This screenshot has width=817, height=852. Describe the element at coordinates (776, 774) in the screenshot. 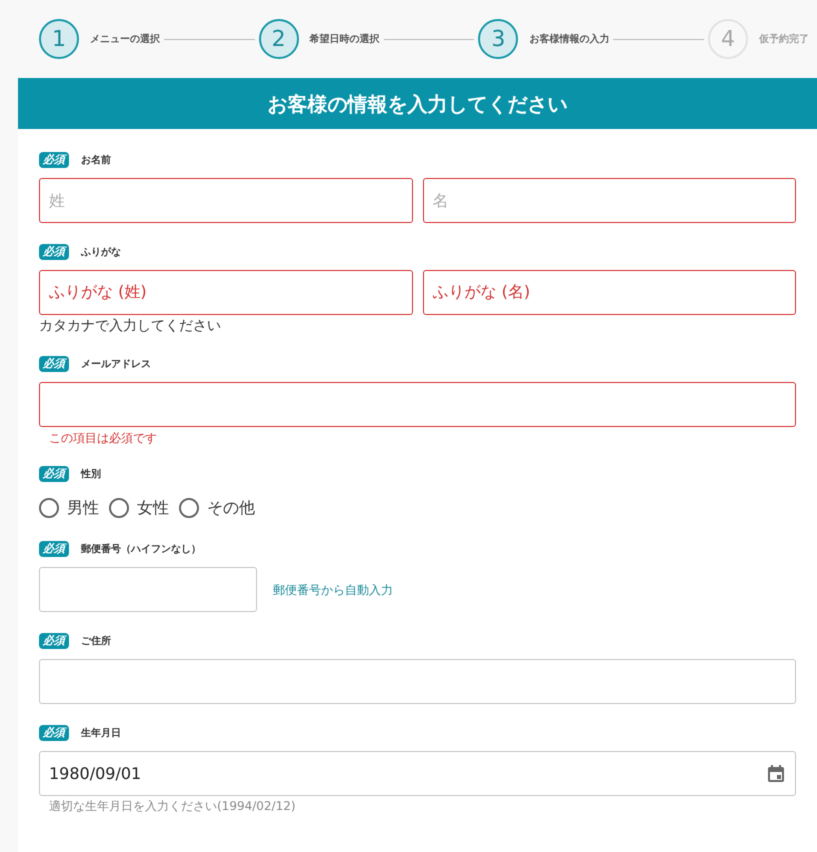

I see `calendar-icon` at that location.